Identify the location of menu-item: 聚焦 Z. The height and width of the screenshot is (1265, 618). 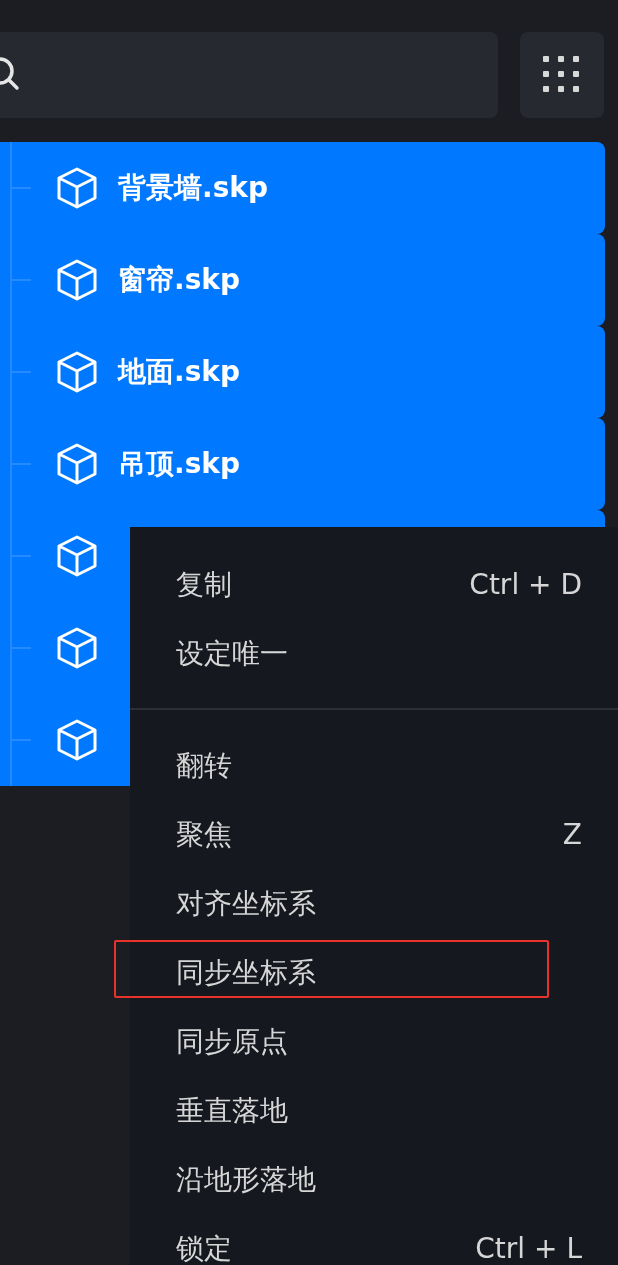
(374, 834).